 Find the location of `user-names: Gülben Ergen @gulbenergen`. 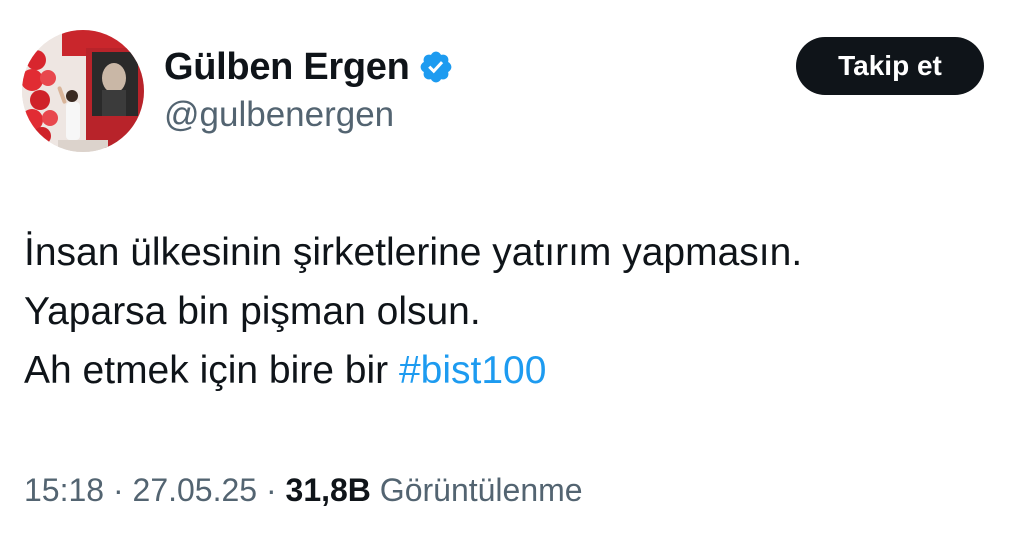

user-names: Gülben Ergen @gulbenergen is located at coordinates (309, 88).